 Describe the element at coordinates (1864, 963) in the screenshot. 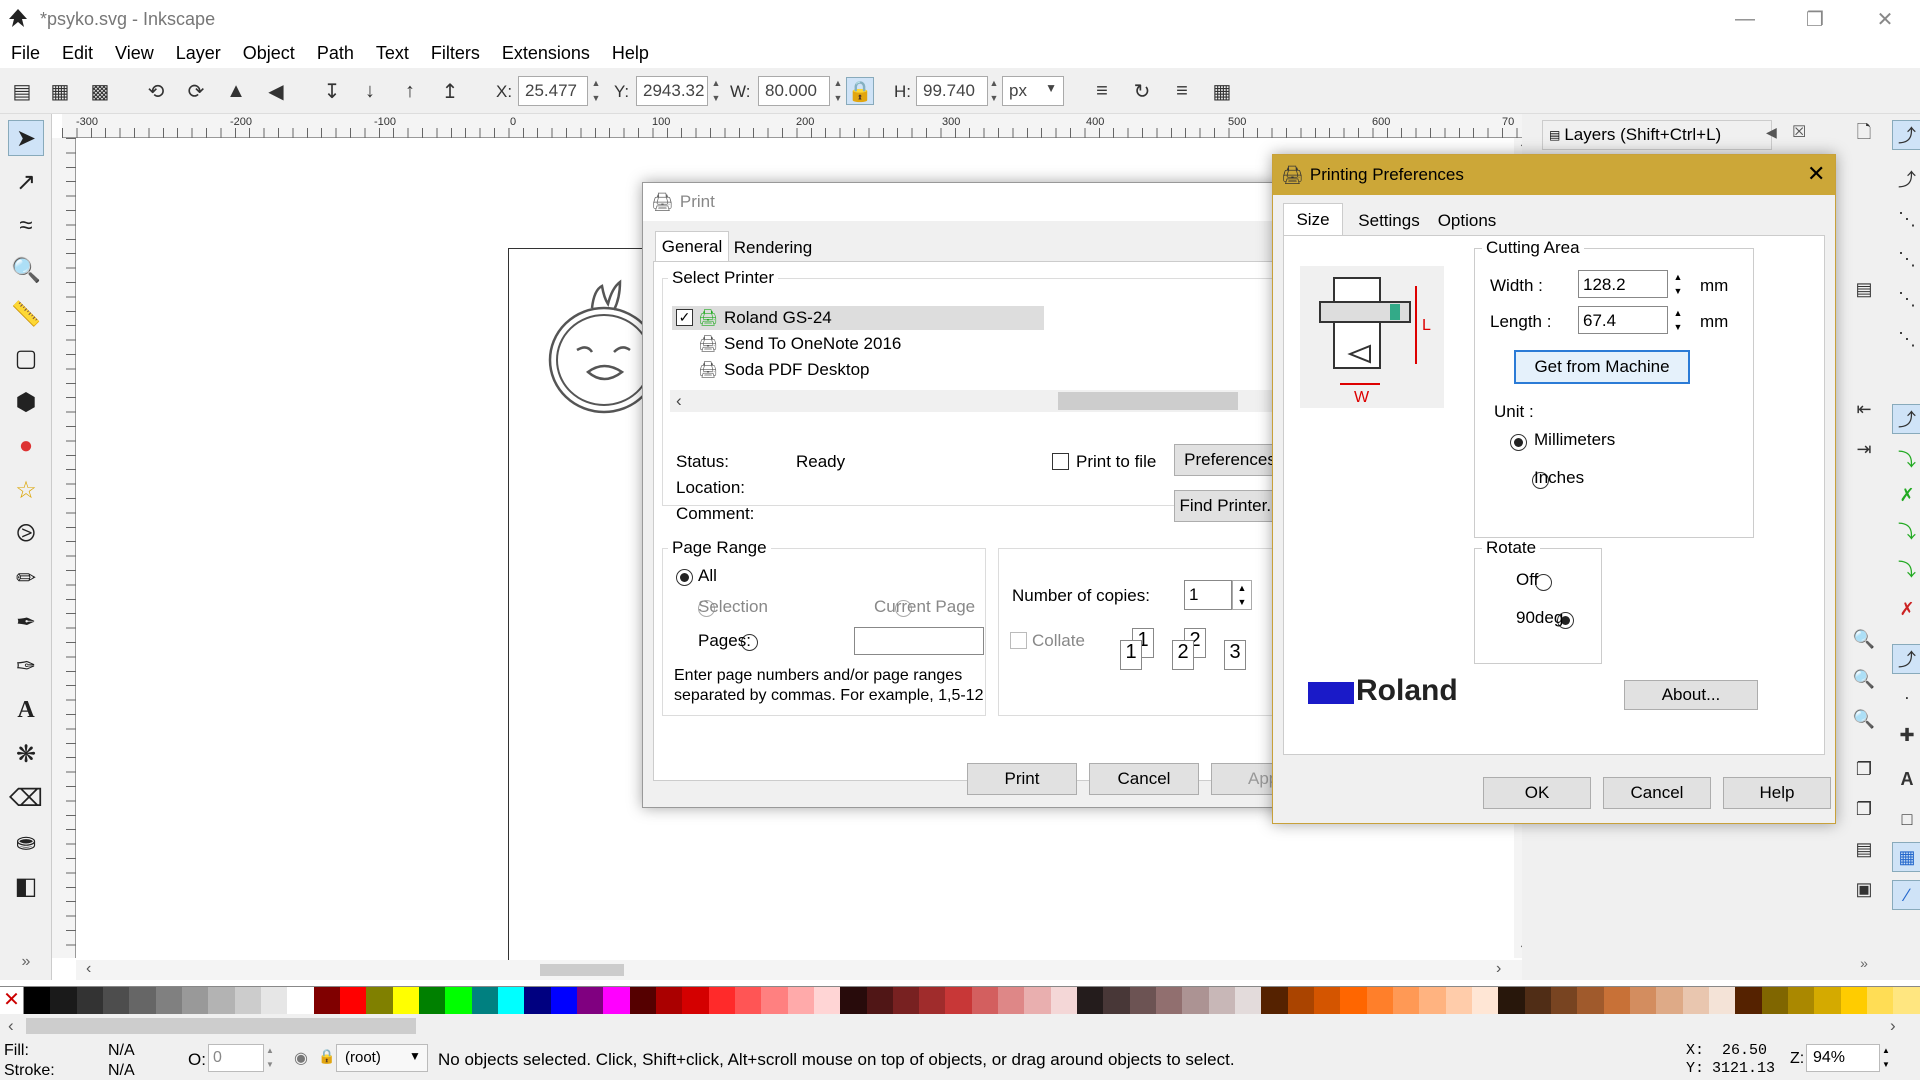

I see `expand-commands-icon: »` at that location.